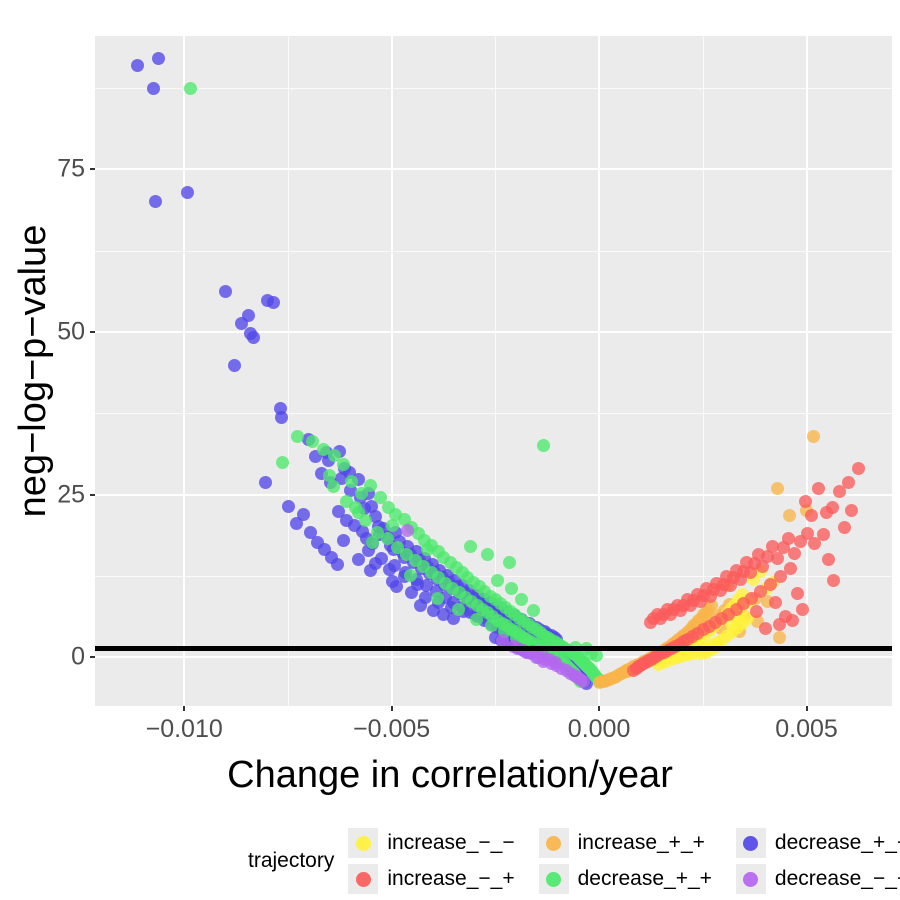  Describe the element at coordinates (493, 649) in the screenshot. I see `significance-threshold-line` at that location.